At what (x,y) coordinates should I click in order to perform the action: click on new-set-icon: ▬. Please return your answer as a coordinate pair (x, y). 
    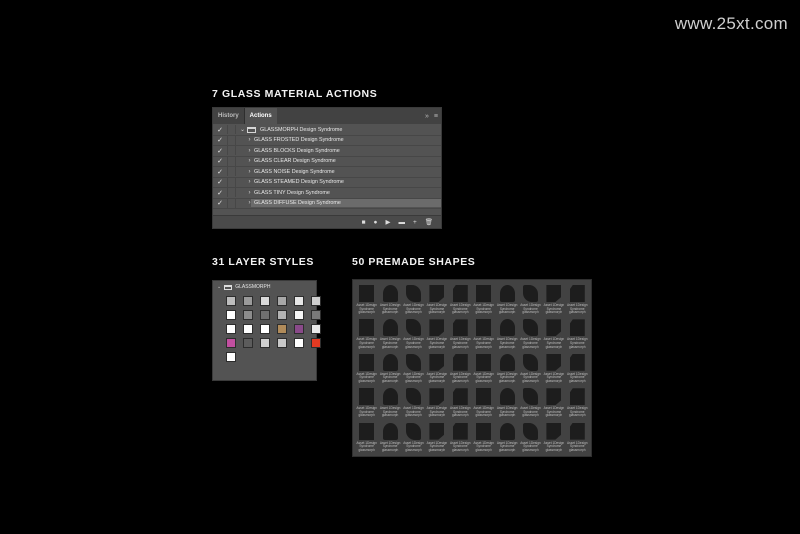
    Looking at the image, I should click on (401, 222).